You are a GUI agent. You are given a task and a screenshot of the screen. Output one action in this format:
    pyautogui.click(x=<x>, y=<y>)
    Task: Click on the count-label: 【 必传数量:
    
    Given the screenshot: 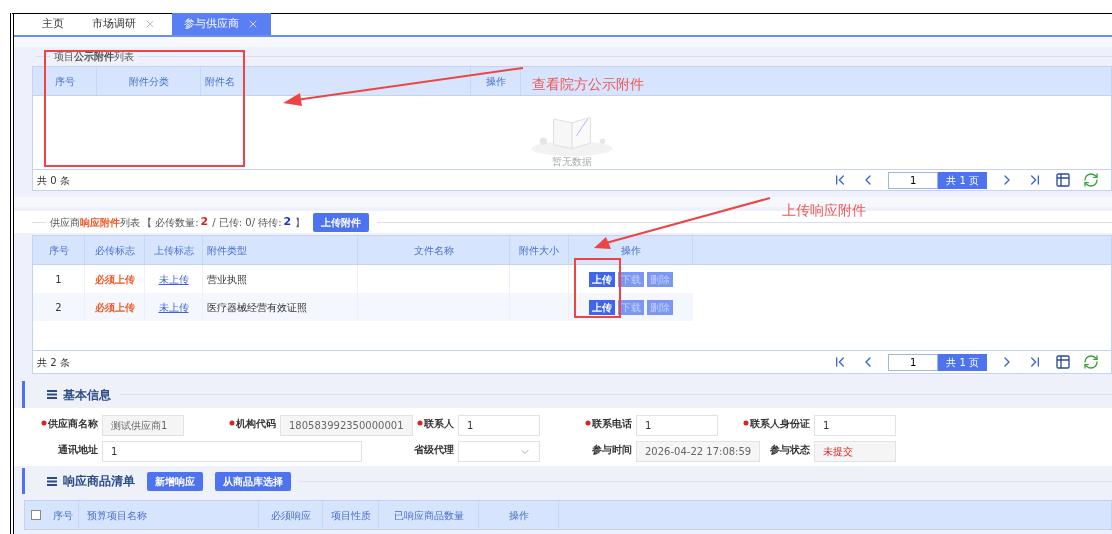 What is the action you would take?
    pyautogui.click(x=170, y=222)
    